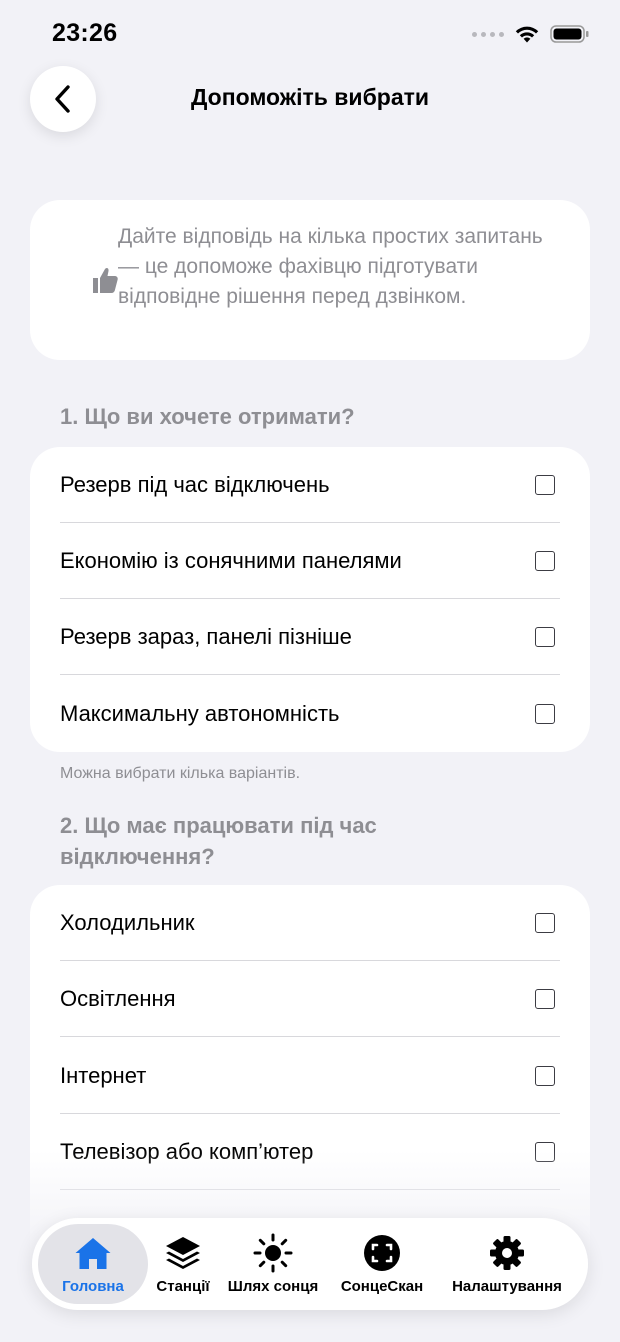  I want to click on option-solar-savings: Економію із сонячними панелями, so click(310, 561).